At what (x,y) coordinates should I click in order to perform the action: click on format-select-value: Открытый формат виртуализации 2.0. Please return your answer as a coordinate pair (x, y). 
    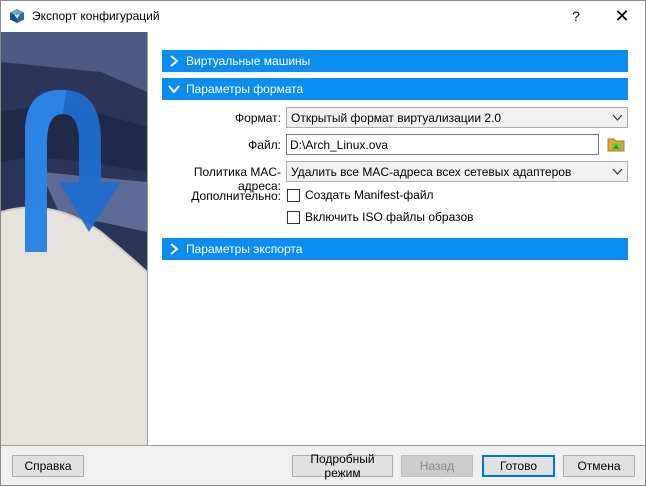
    Looking at the image, I should click on (396, 117).